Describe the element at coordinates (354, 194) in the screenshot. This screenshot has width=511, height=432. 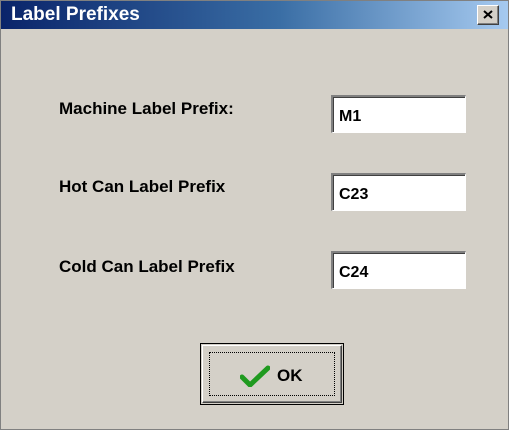
I see `hot-can-label-prefix-value: C23` at that location.